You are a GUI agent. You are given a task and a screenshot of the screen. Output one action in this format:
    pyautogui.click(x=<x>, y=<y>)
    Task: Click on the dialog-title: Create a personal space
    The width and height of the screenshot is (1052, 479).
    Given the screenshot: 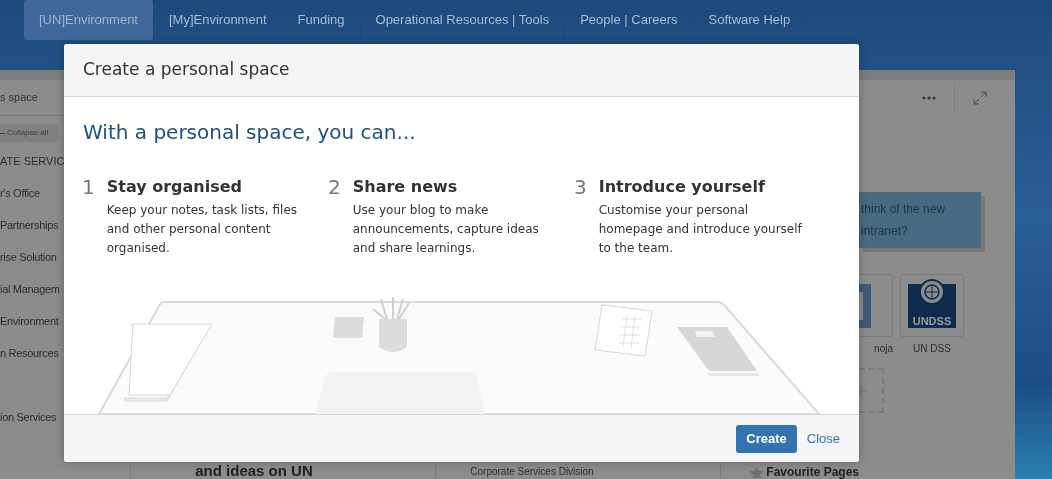 What is the action you would take?
    pyautogui.click(x=186, y=70)
    